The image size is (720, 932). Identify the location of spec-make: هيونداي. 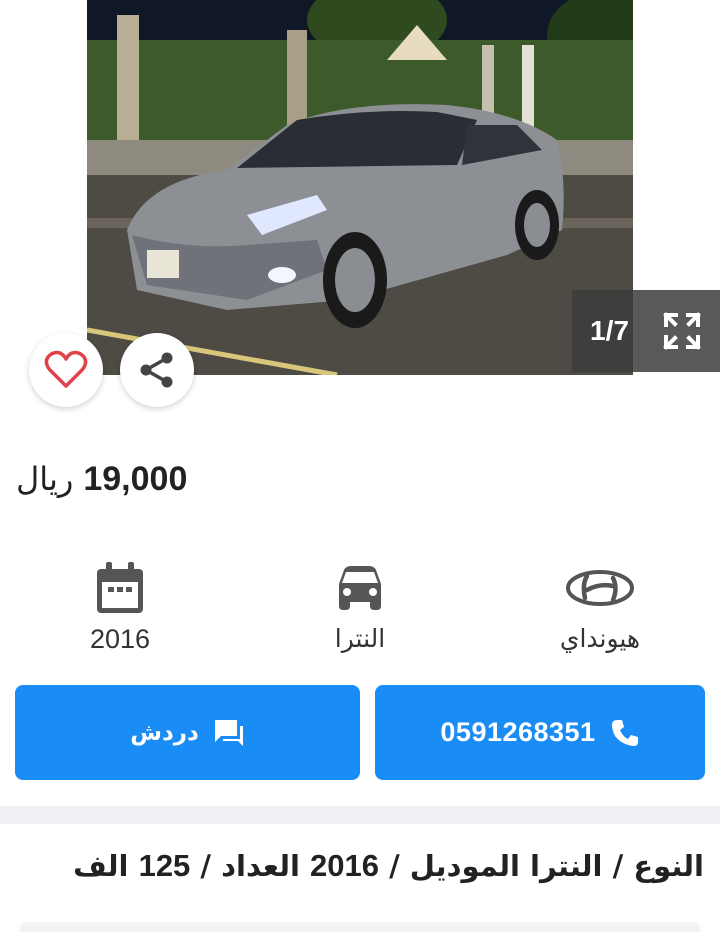
(600, 606).